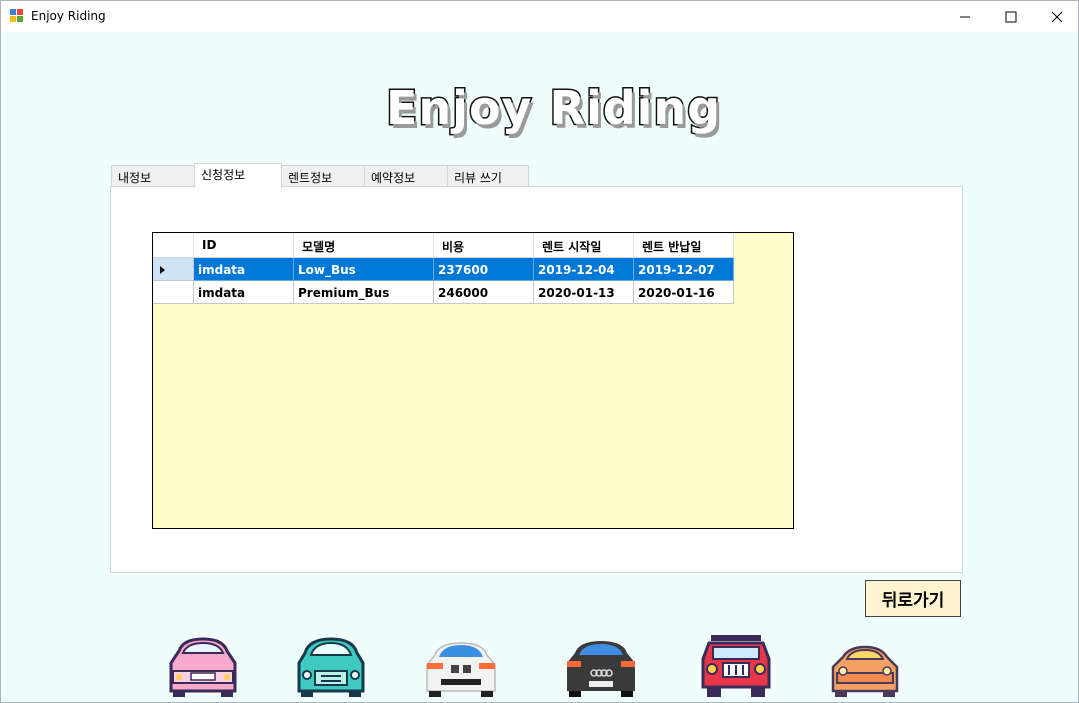 Image resolution: width=1079 pixels, height=703 pixels. What do you see at coordinates (364, 245) in the screenshot?
I see `column-header-model: 모델명` at bounding box center [364, 245].